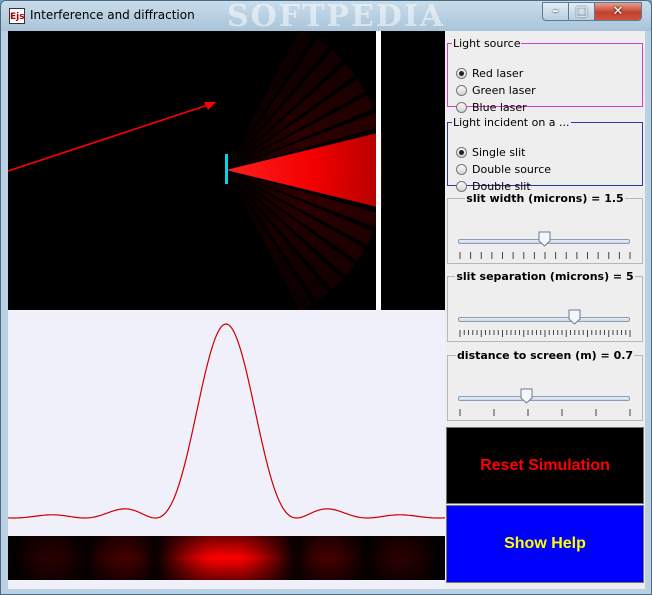 The image size is (652, 595). I want to click on slit-width-group: slit width (microns) = 1.5, so click(545, 228).